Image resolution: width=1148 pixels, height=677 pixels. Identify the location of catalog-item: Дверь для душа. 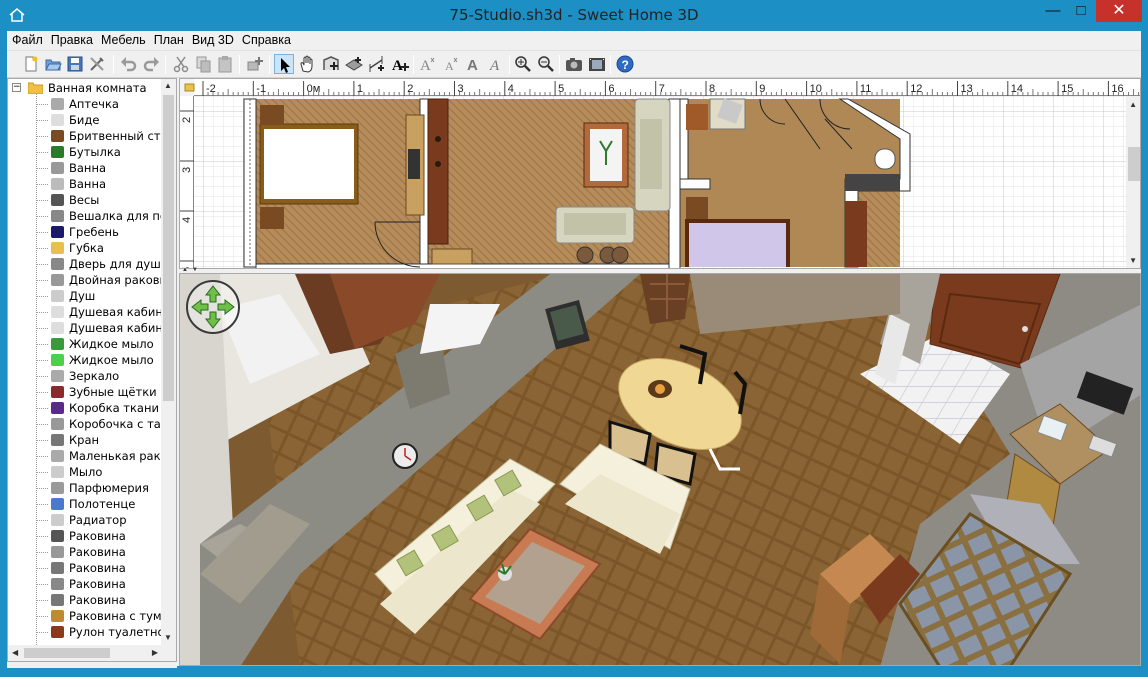
(88, 264).